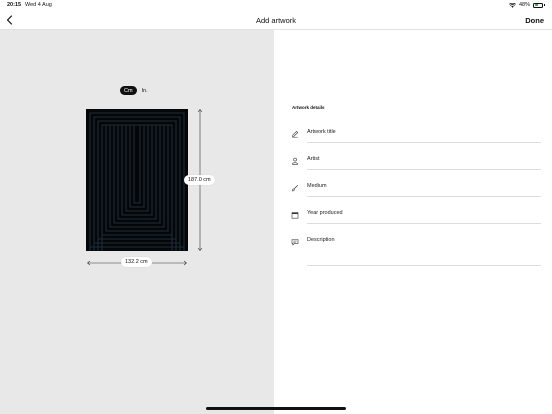 Image resolution: width=552 pixels, height=414 pixels. I want to click on height-value: 187.0 cm, so click(199, 180).